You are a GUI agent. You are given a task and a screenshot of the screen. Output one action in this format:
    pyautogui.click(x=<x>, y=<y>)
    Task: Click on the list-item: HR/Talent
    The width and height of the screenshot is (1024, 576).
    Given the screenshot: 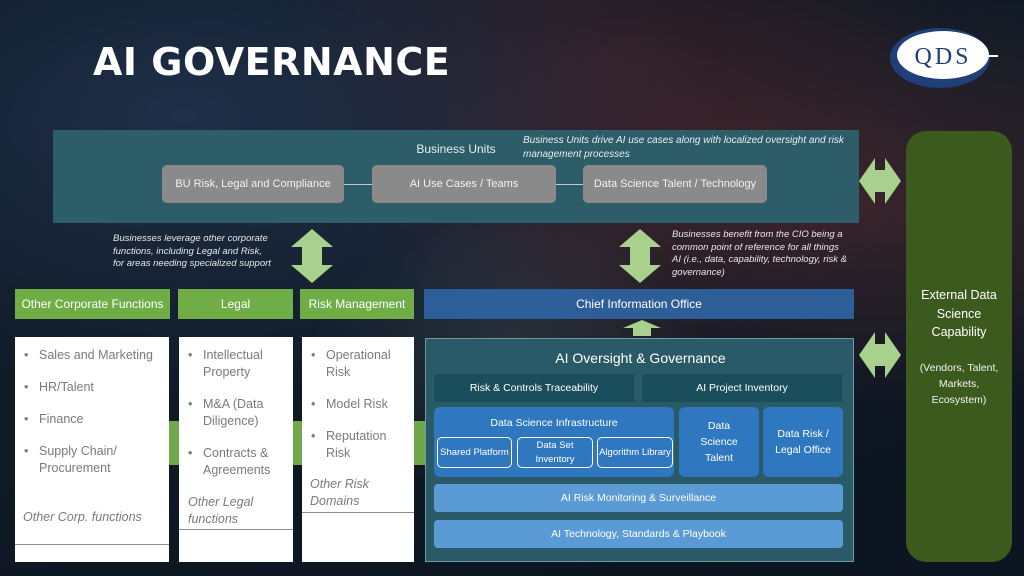 What is the action you would take?
    pyautogui.click(x=92, y=387)
    